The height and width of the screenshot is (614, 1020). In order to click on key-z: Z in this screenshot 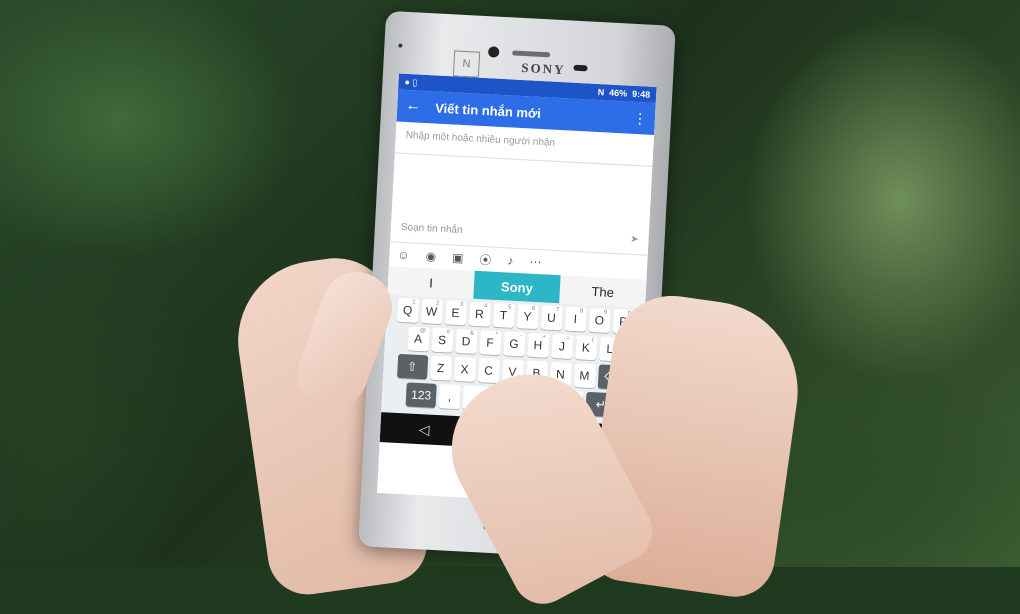, I will do `click(440, 368)`.